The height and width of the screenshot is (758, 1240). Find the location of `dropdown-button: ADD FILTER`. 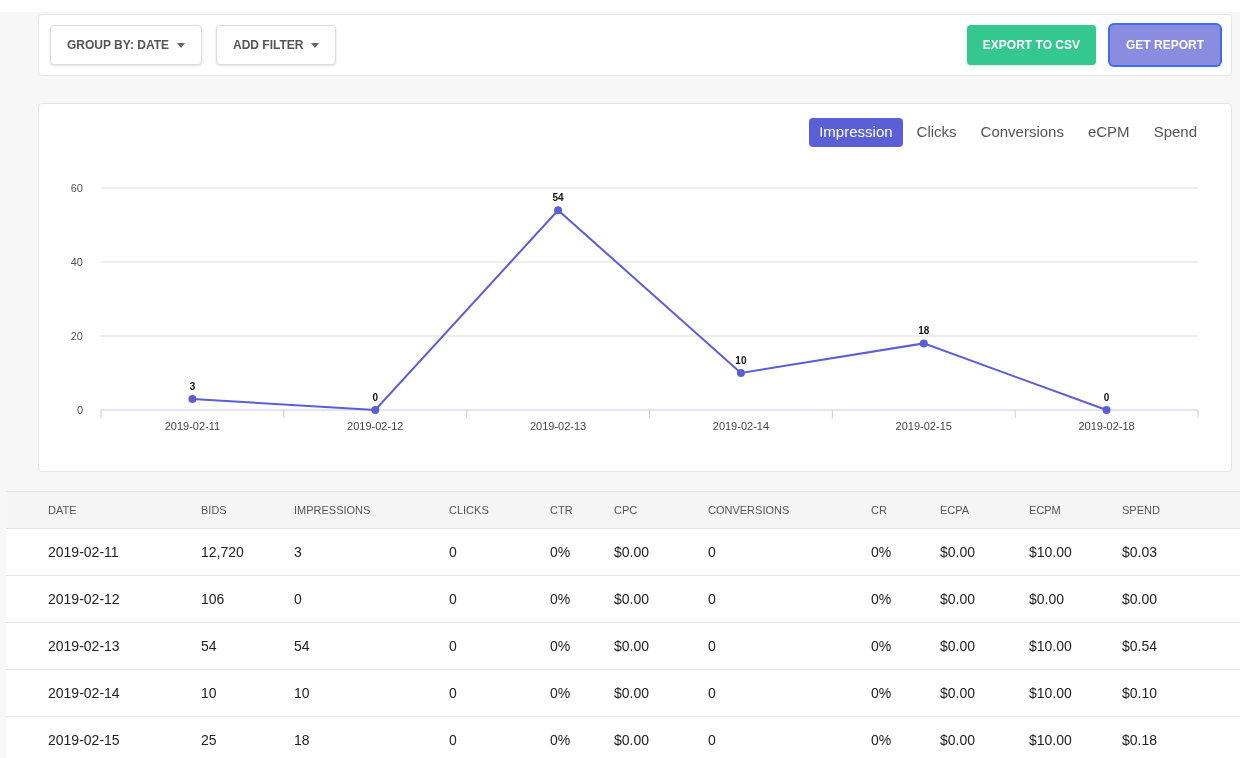

dropdown-button: ADD FILTER is located at coordinates (276, 45).